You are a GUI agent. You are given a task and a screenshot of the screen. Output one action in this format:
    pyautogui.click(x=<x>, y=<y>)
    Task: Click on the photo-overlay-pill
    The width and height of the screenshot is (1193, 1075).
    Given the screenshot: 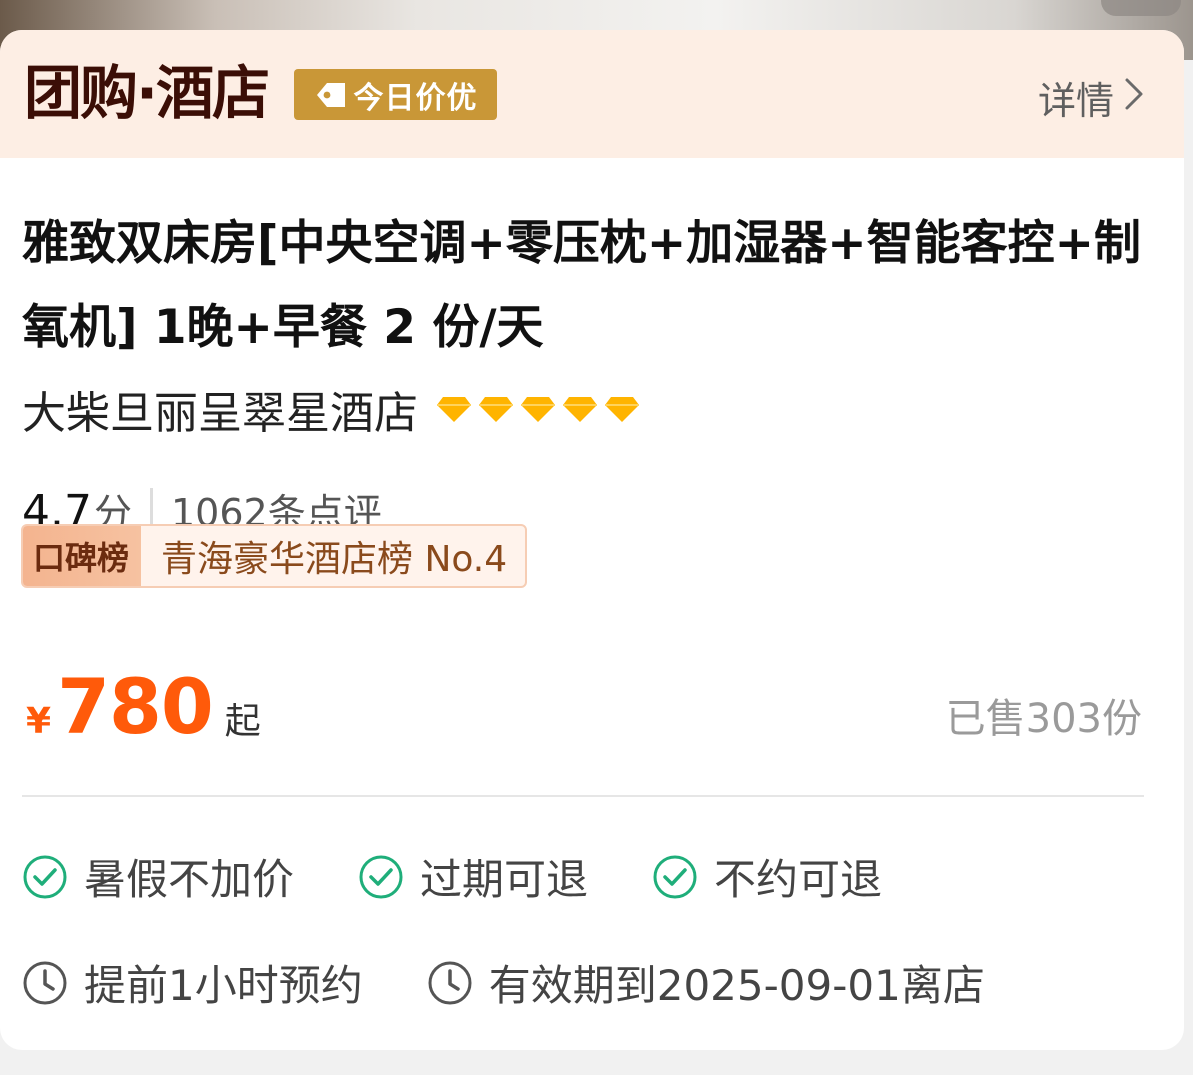 What is the action you would take?
    pyautogui.click(x=1141, y=8)
    